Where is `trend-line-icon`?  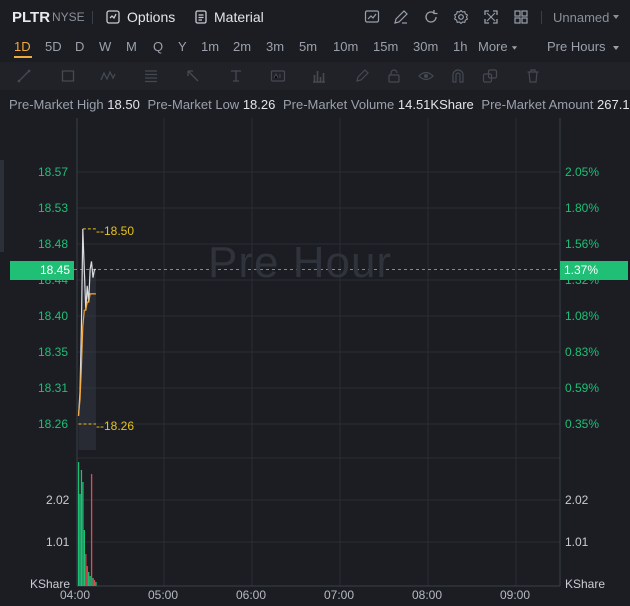
trend-line-icon is located at coordinates (24, 76).